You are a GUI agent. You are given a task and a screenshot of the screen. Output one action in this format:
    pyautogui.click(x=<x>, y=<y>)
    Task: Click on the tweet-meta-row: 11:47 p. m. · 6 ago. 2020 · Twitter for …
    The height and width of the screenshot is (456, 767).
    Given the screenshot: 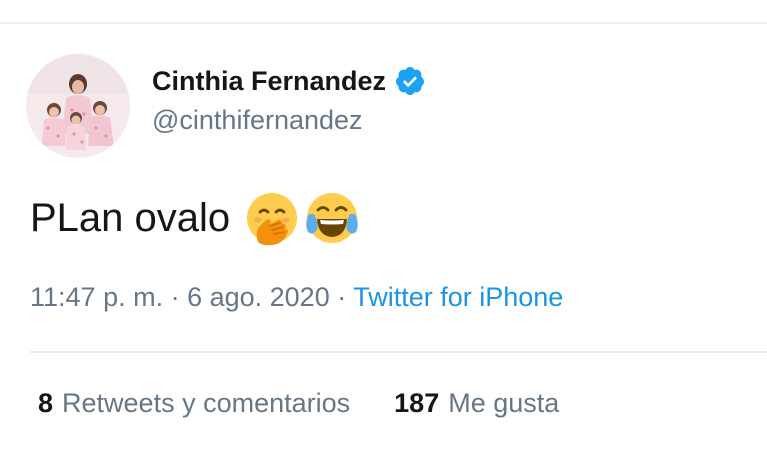 What is the action you would take?
    pyautogui.click(x=296, y=297)
    